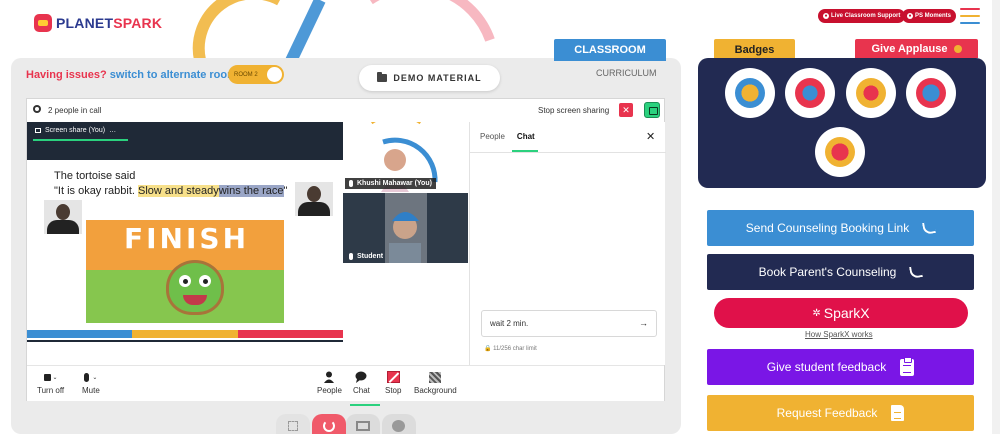  Describe the element at coordinates (329, 377) in the screenshot. I see `person-icon` at that location.